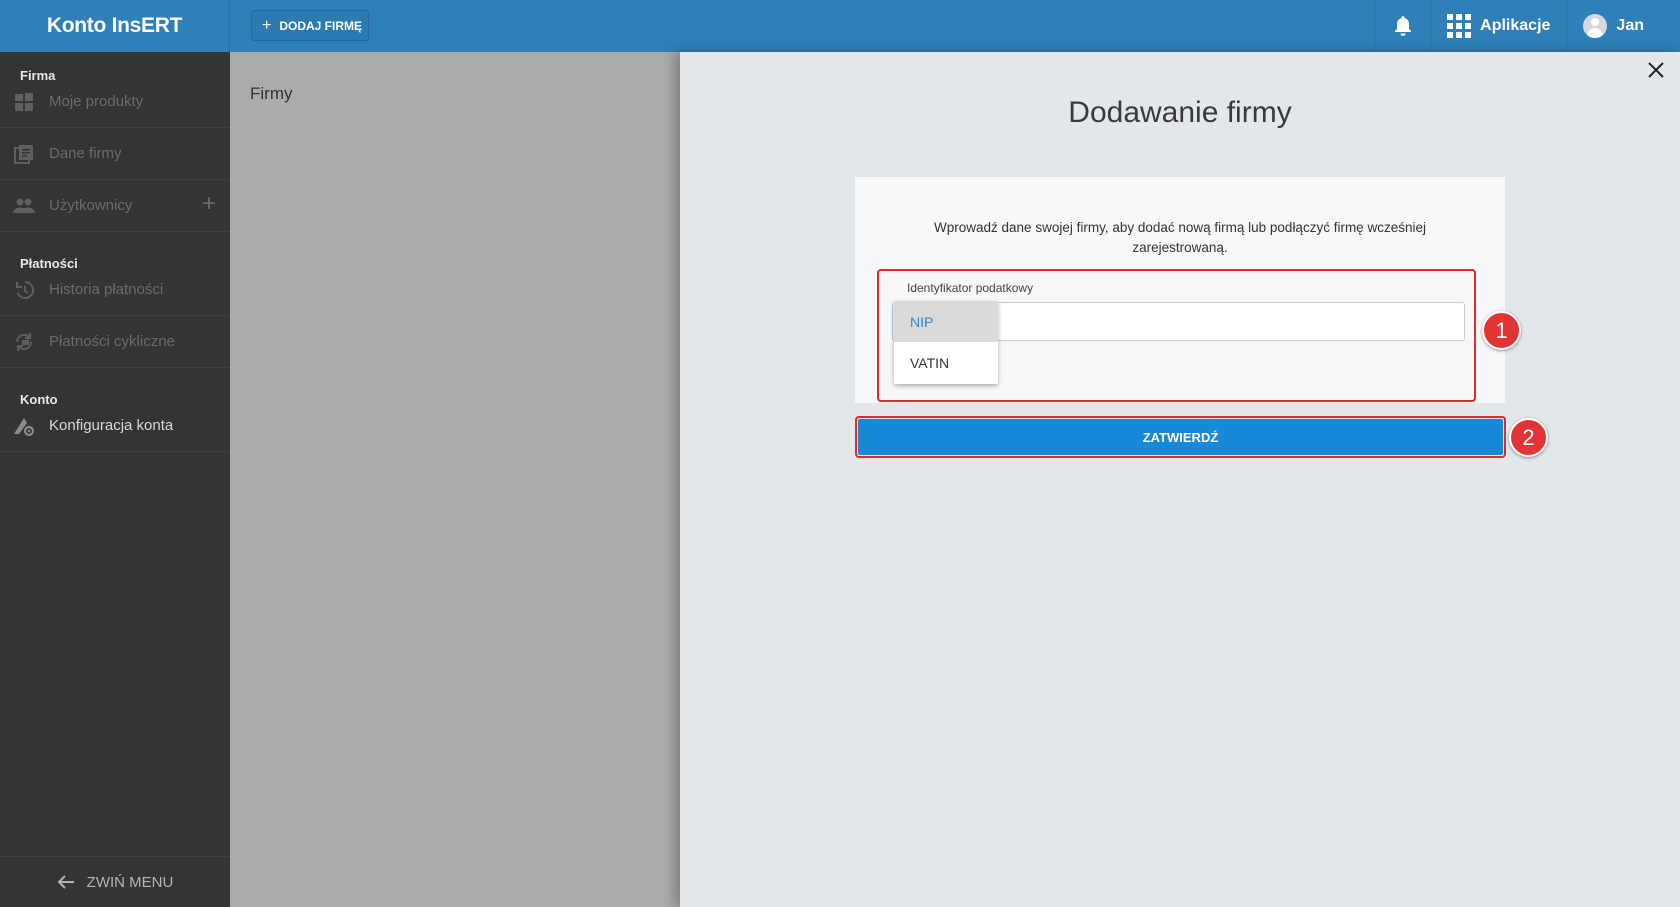 The image size is (1680, 907). Describe the element at coordinates (24, 342) in the screenshot. I see `recurring-payment-icon` at that location.